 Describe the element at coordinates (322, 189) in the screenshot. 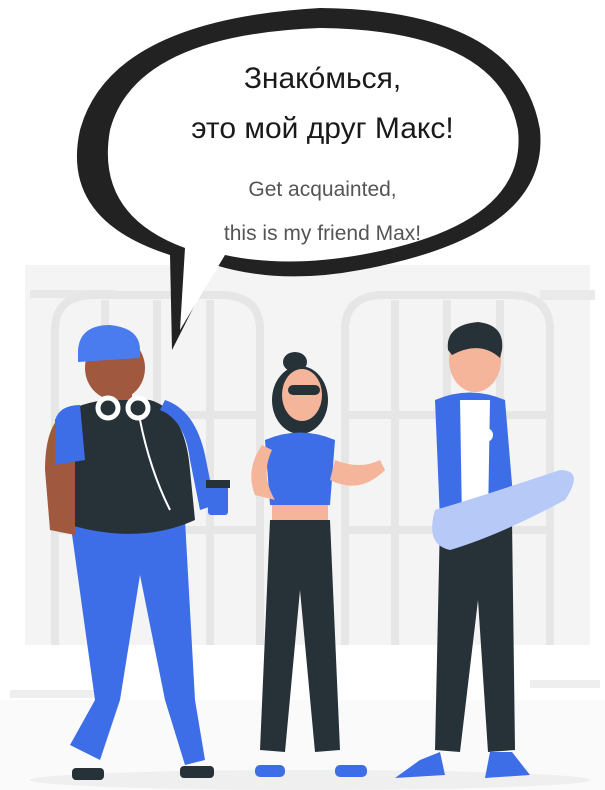

I see `speech-english-line-1: Get acquainted,` at that location.